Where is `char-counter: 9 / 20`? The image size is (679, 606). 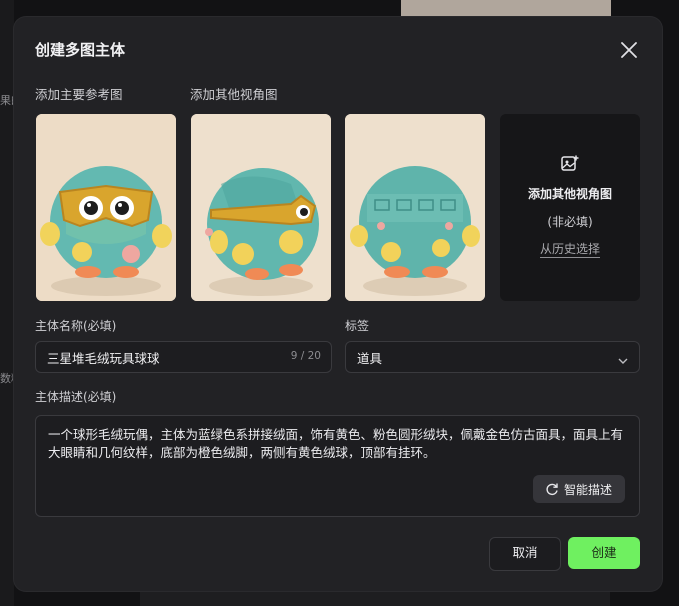
char-counter: 9 / 20 is located at coordinates (305, 356).